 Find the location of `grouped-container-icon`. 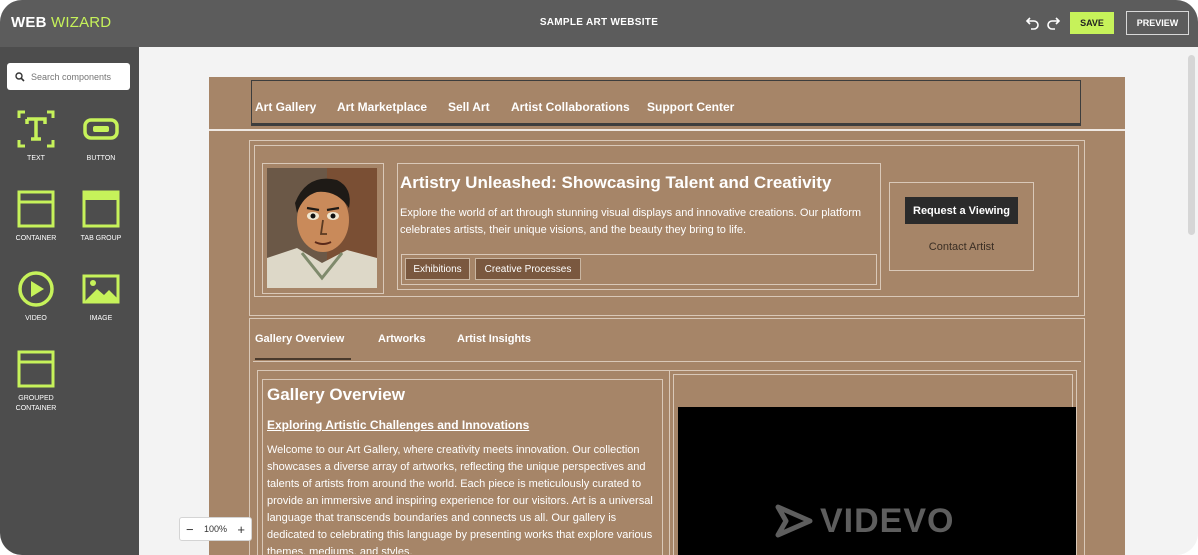

grouped-container-icon is located at coordinates (36, 369).